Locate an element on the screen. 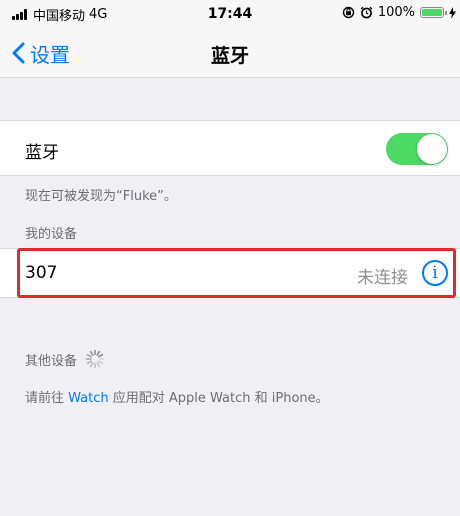 The height and width of the screenshot is (516, 460). battery-icon is located at coordinates (433, 12).